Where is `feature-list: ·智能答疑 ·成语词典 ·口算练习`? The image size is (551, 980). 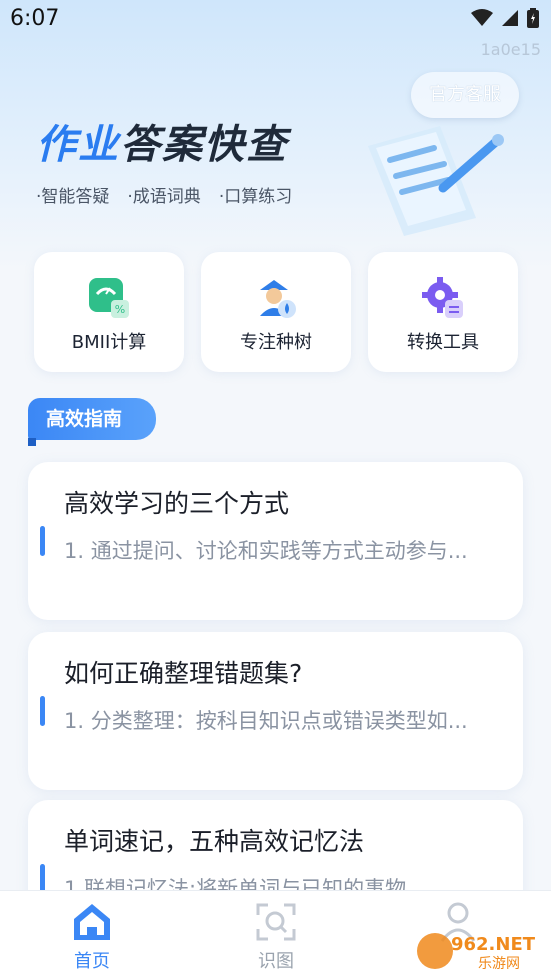
feature-list: ·智能答疑 ·成语词典 ·口算练习 is located at coordinates (164, 194).